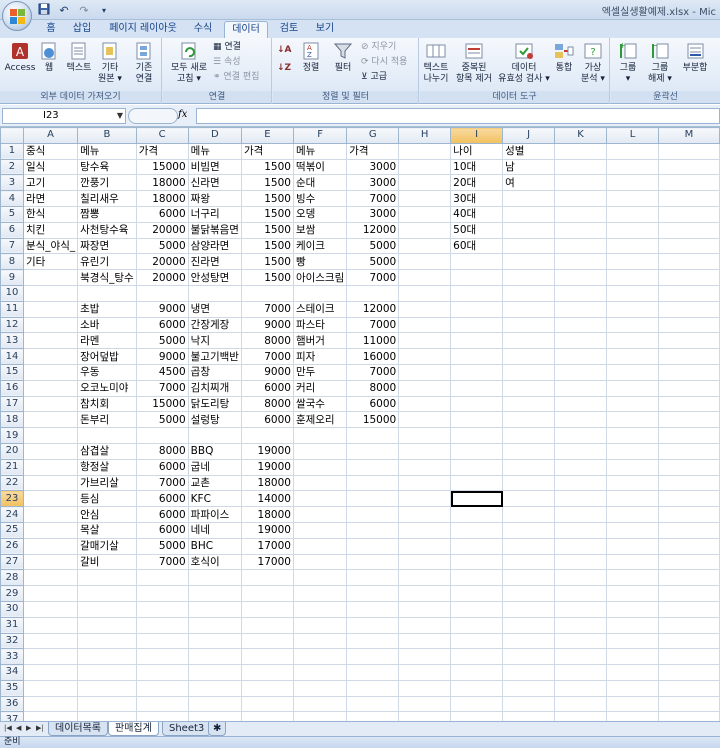 The image size is (720, 748). What do you see at coordinates (343, 57) in the screenshot?
I see `filter-button: 필터` at bounding box center [343, 57].